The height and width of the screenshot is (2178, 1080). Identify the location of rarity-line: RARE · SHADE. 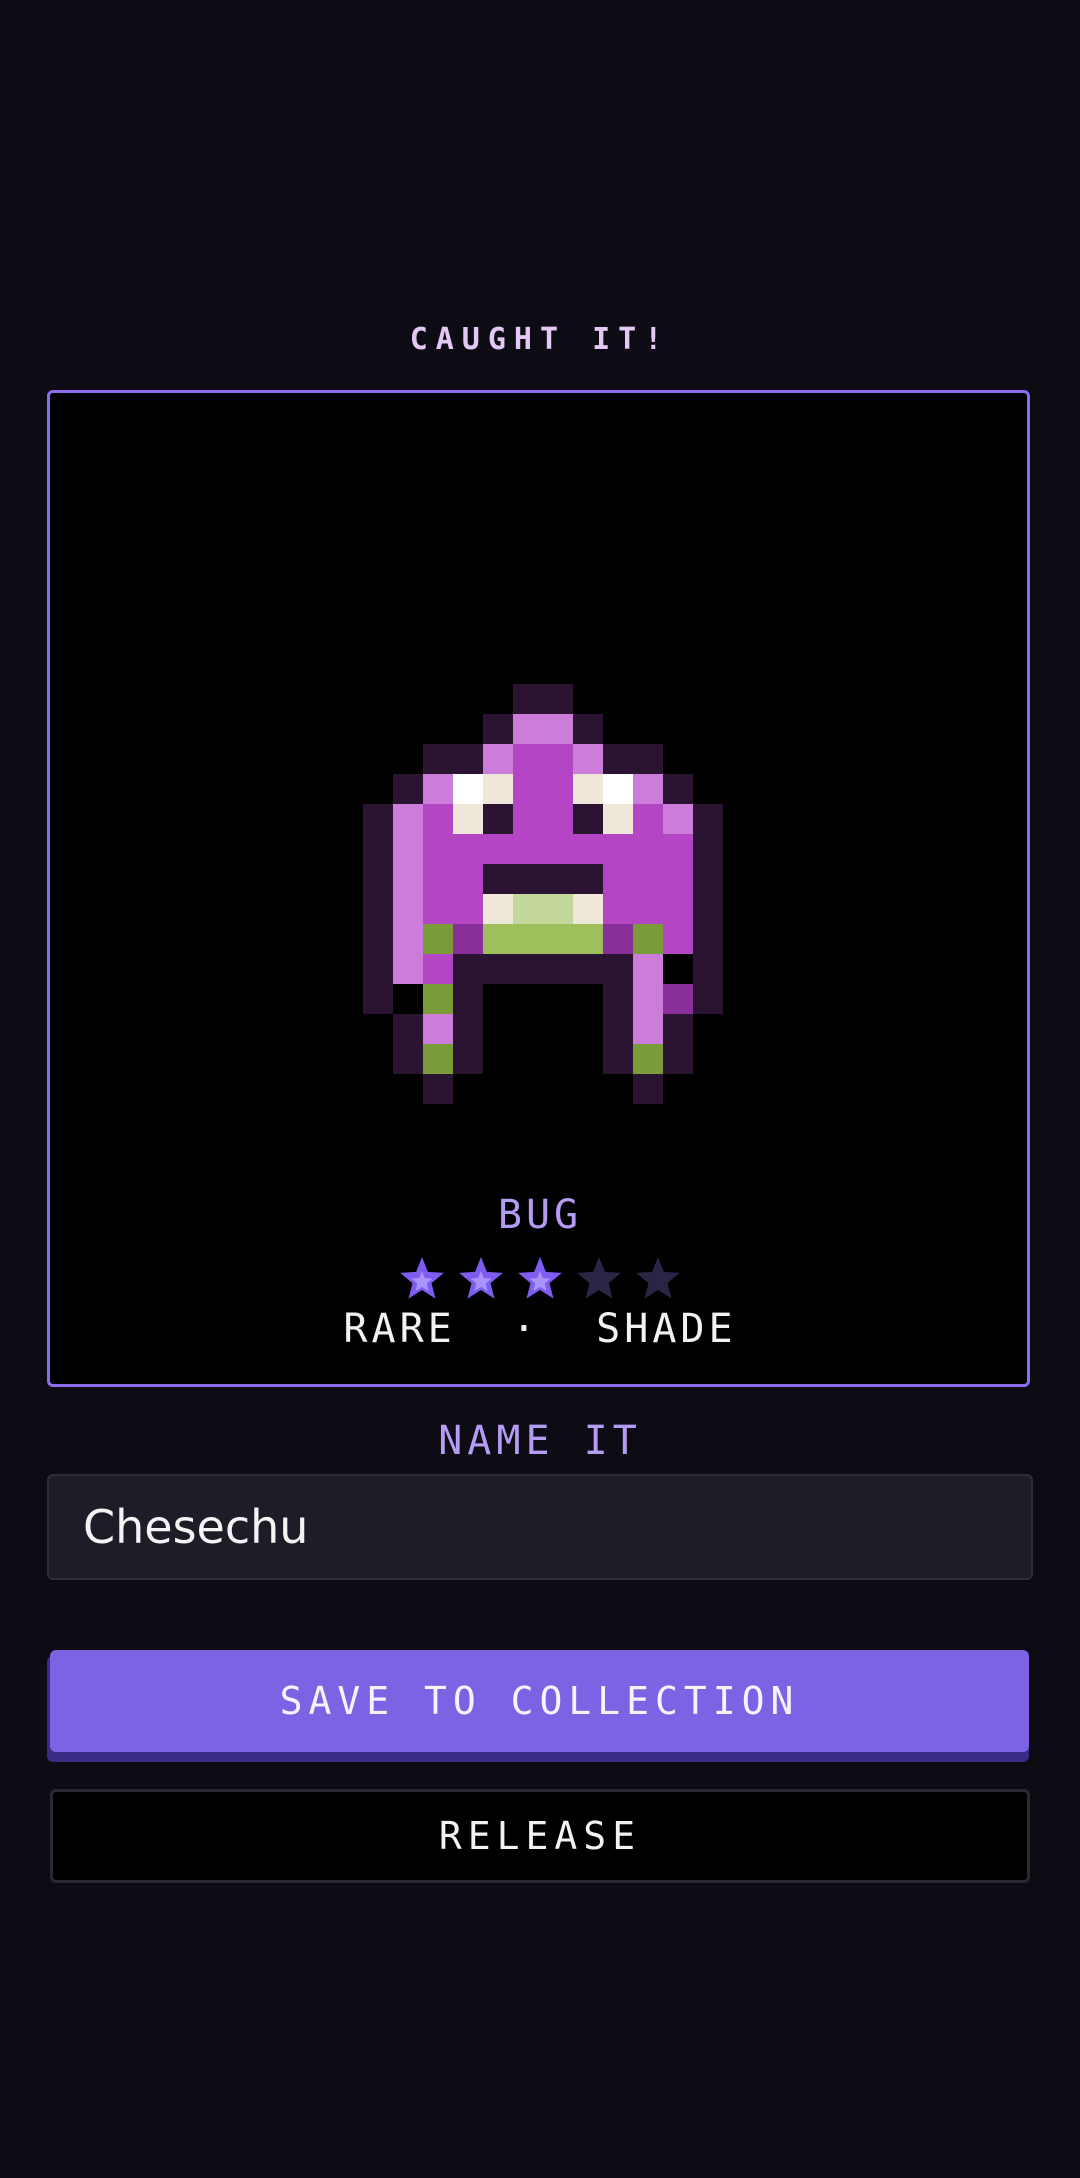
(540, 1329).